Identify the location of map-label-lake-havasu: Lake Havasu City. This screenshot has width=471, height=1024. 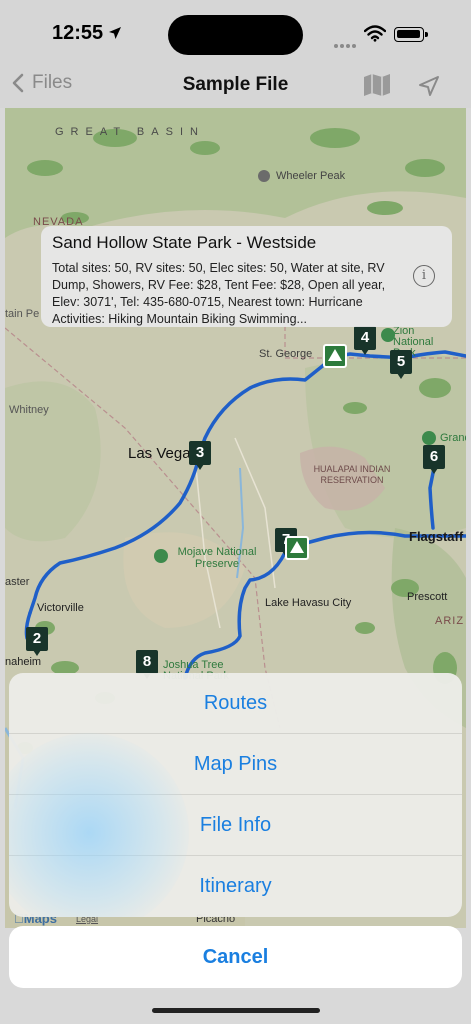
(308, 603).